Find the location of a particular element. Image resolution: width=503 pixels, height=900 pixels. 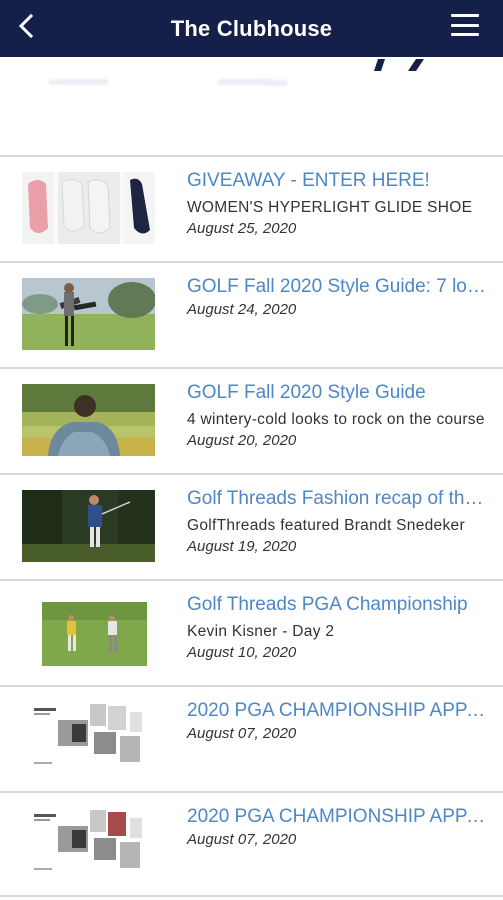

golfers-walking-fairway-image is located at coordinates (88, 632).